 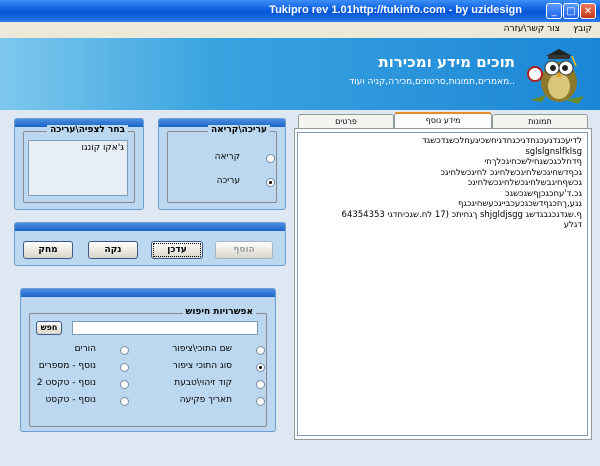 What do you see at coordinates (49, 328) in the screenshot?
I see `search-button: חפש` at bounding box center [49, 328].